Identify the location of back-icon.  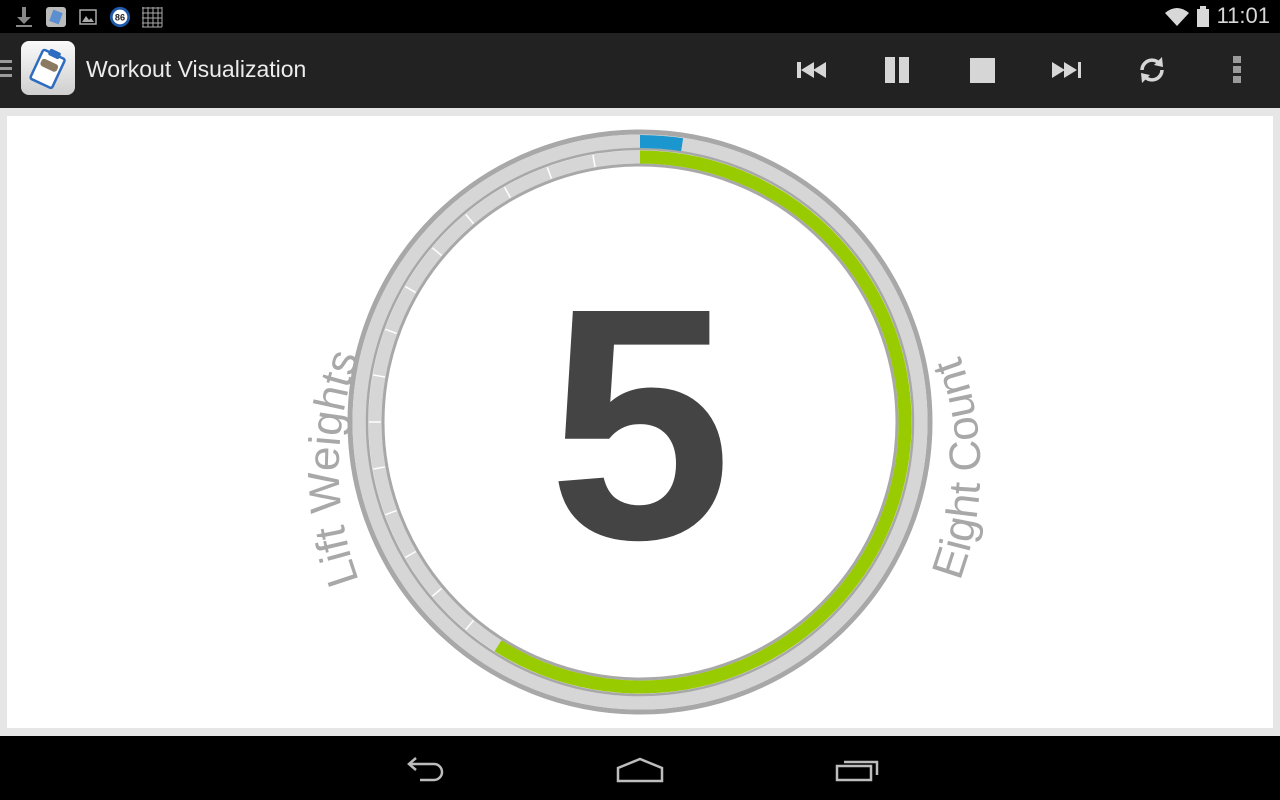
(425, 769).